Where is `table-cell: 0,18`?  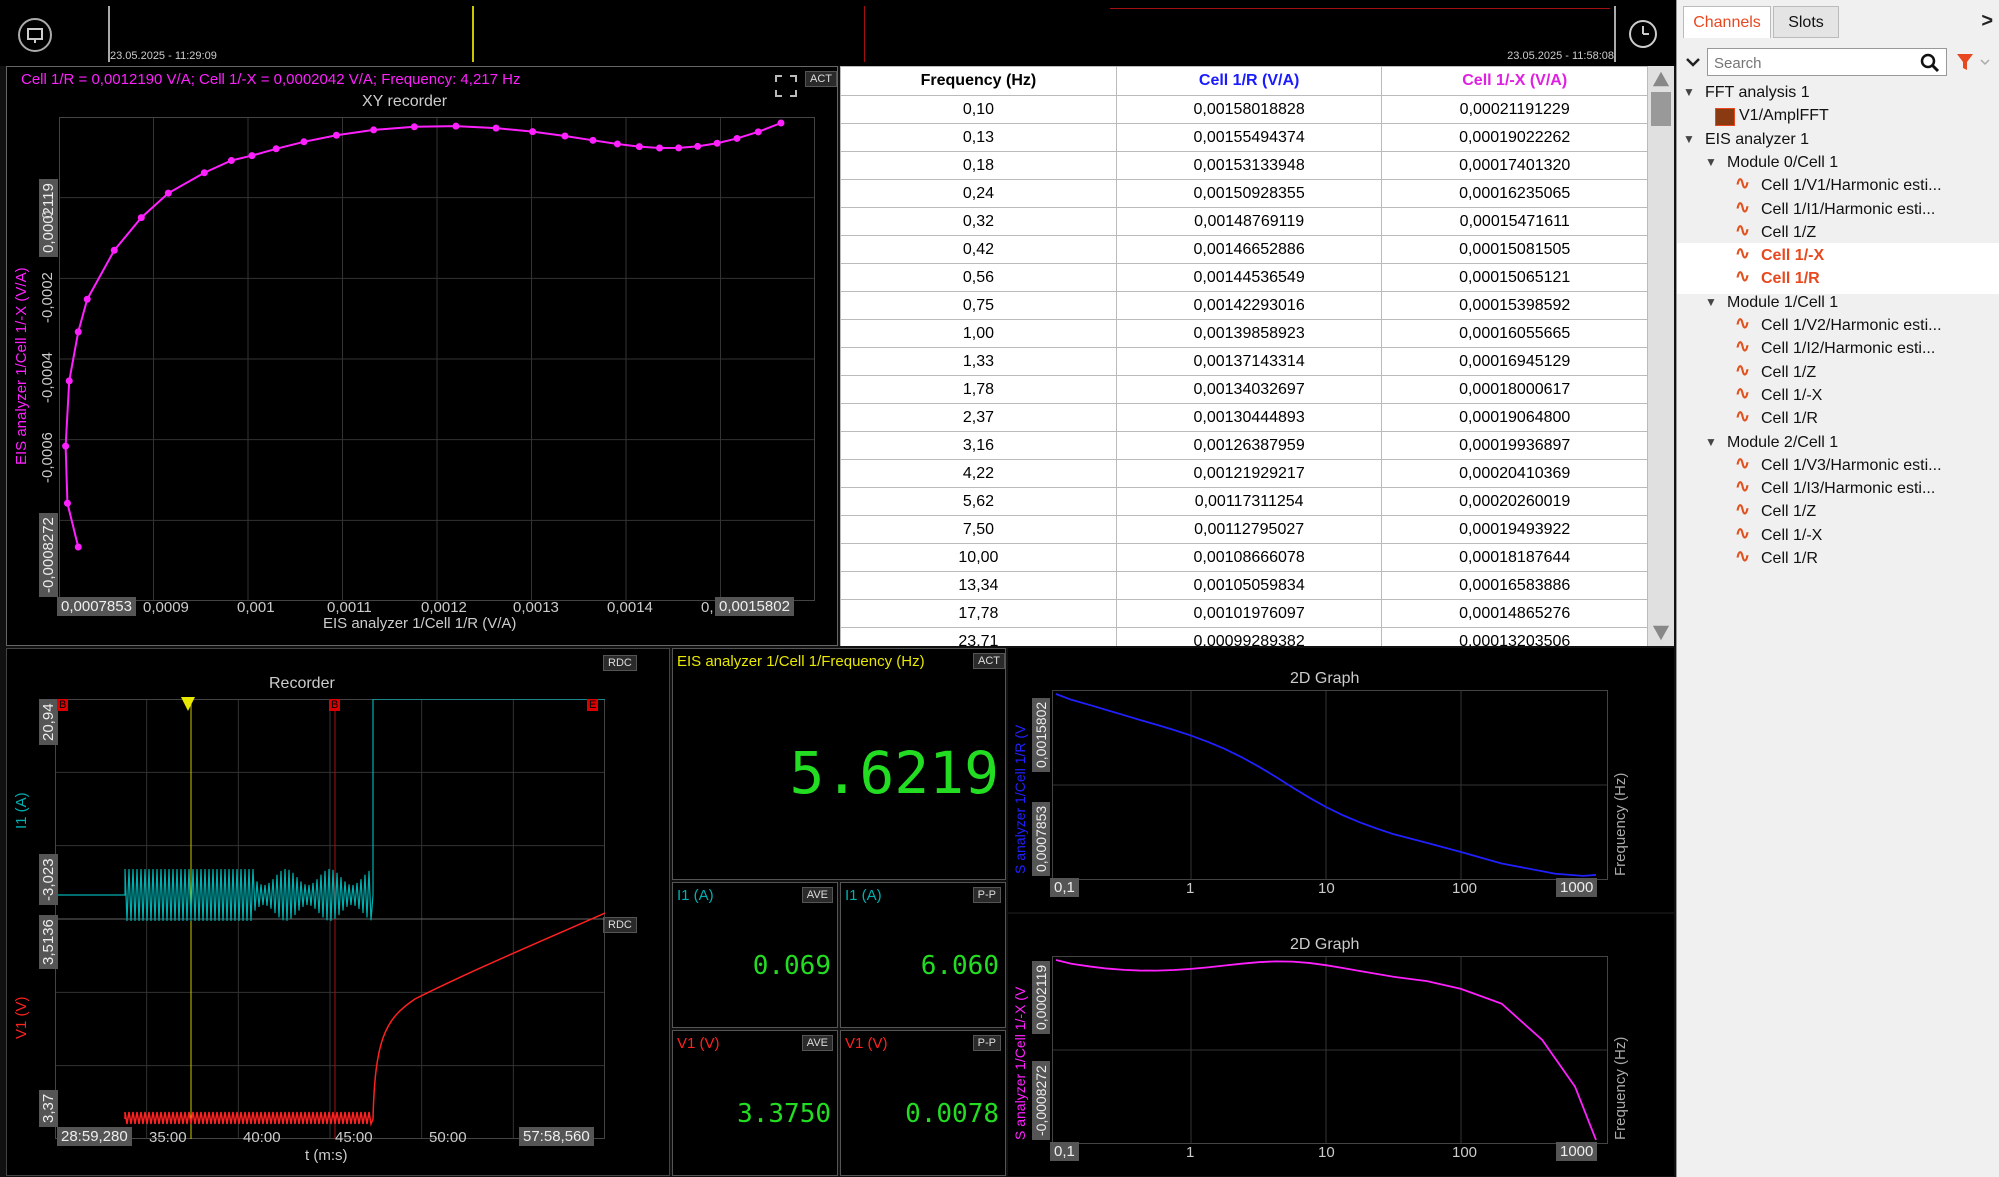
table-cell: 0,18 is located at coordinates (978, 165).